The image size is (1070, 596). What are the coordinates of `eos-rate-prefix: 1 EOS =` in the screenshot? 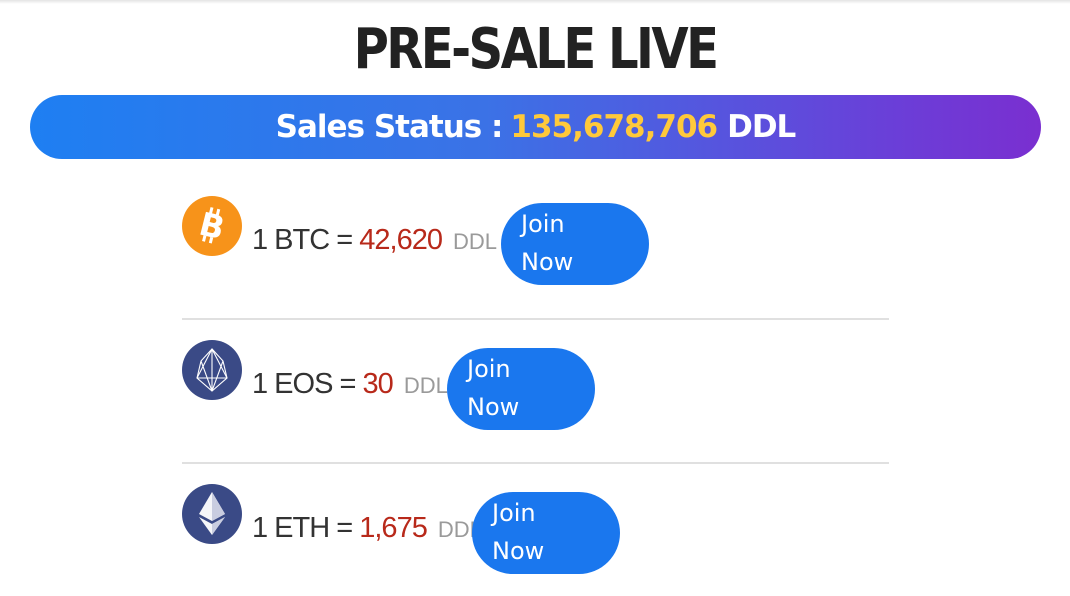 It's located at (304, 384).